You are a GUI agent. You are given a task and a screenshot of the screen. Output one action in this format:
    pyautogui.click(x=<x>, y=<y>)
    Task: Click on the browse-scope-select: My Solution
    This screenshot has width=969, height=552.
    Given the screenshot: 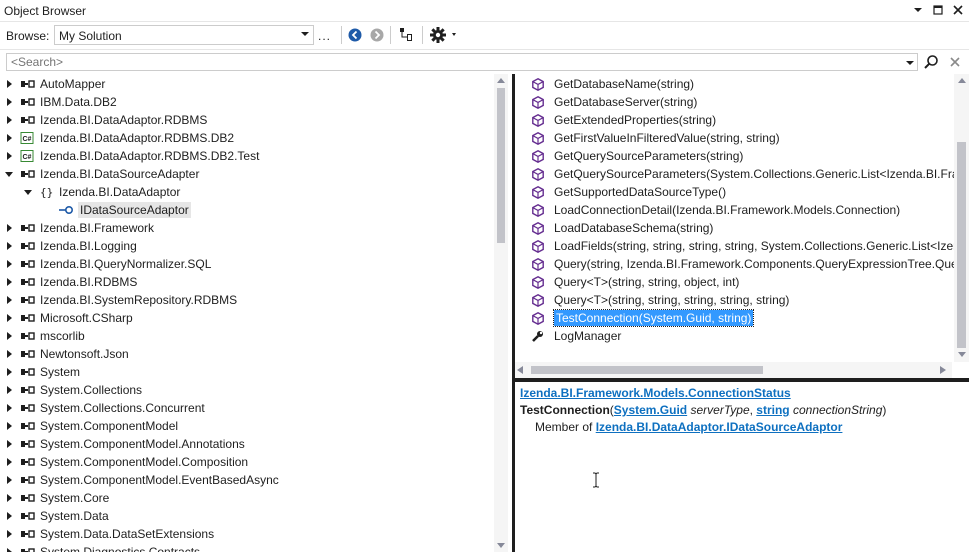 What is the action you would take?
    pyautogui.click(x=184, y=35)
    